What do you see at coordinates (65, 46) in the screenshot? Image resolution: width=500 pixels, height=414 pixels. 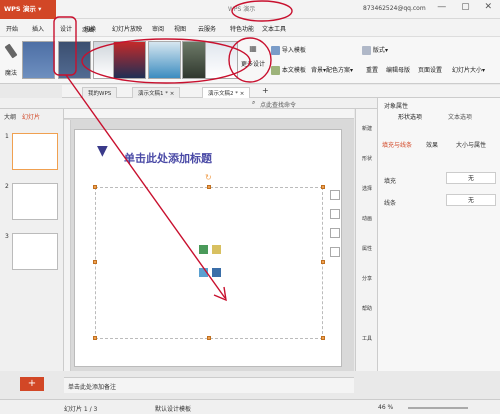 I see `annotation-box-design` at bounding box center [65, 46].